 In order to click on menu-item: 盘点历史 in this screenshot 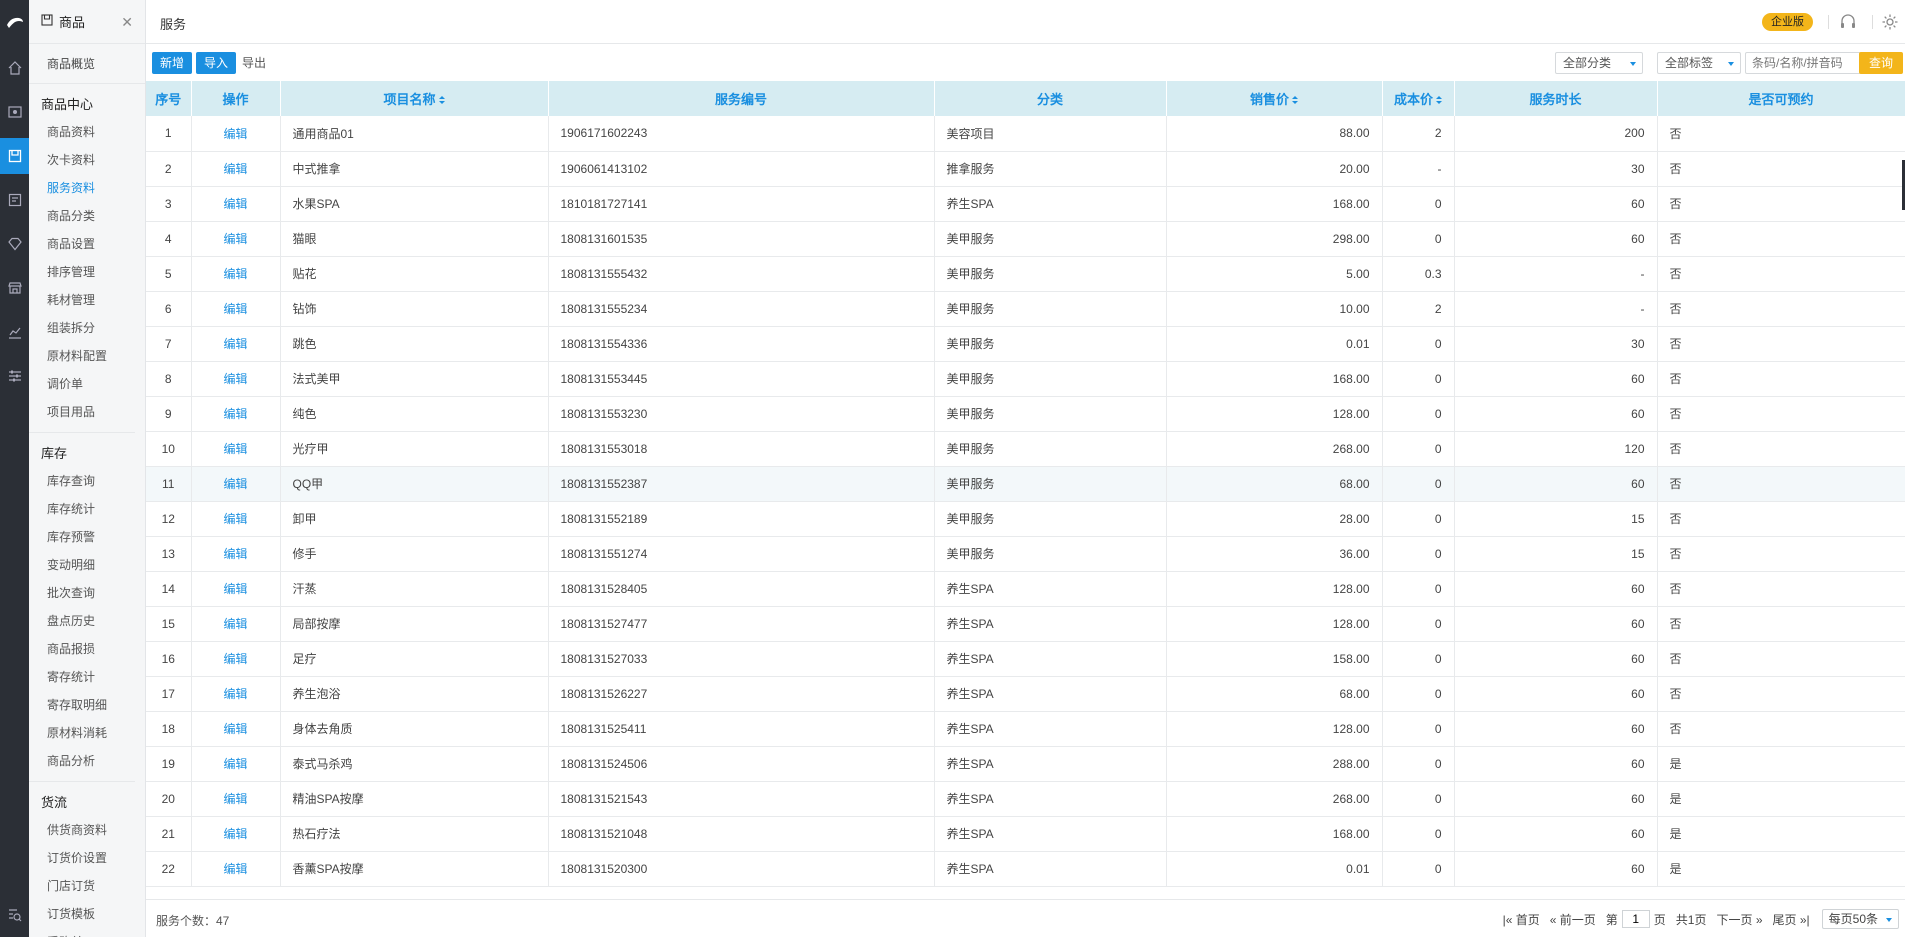, I will do `click(82, 621)`.